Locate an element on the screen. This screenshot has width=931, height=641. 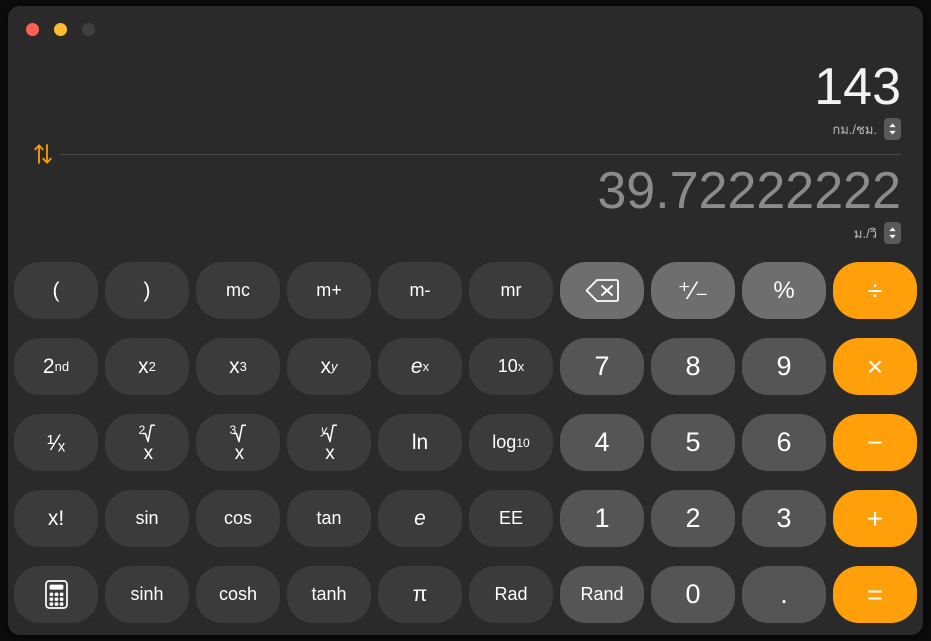
key-memory-recall: mr is located at coordinates (511, 290).